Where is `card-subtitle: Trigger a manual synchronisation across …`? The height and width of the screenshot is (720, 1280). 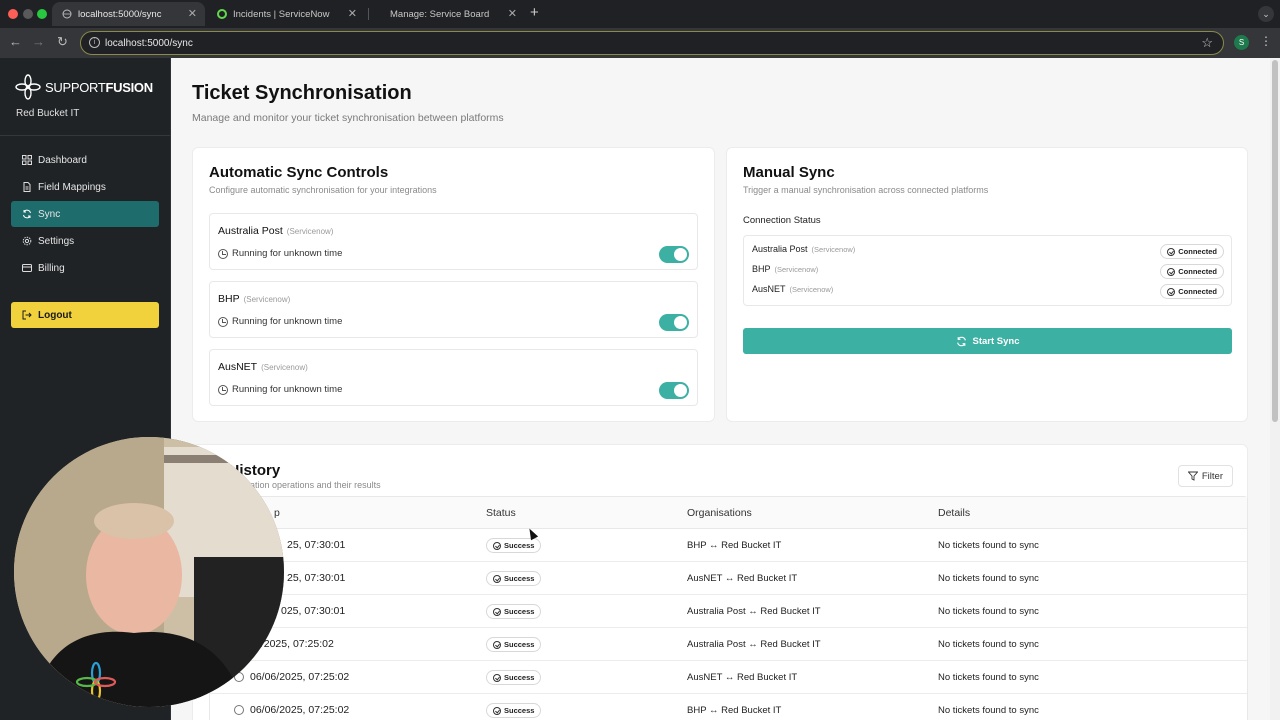
card-subtitle: Trigger a manual synchronisation across … is located at coordinates (866, 190).